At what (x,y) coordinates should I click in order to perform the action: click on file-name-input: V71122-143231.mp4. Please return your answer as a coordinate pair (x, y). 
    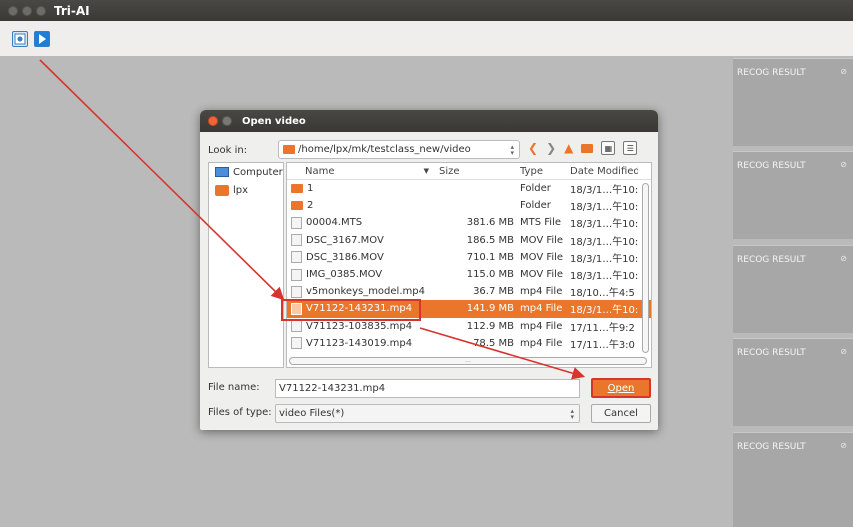
    Looking at the image, I should click on (427, 388).